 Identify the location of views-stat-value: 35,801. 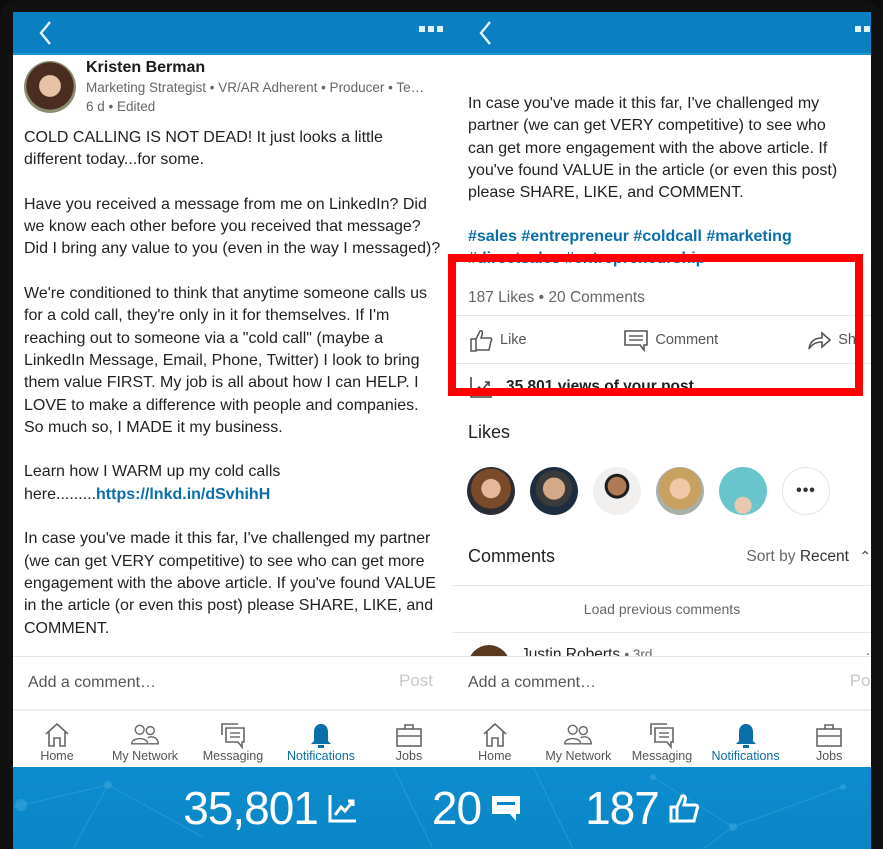
(251, 808).